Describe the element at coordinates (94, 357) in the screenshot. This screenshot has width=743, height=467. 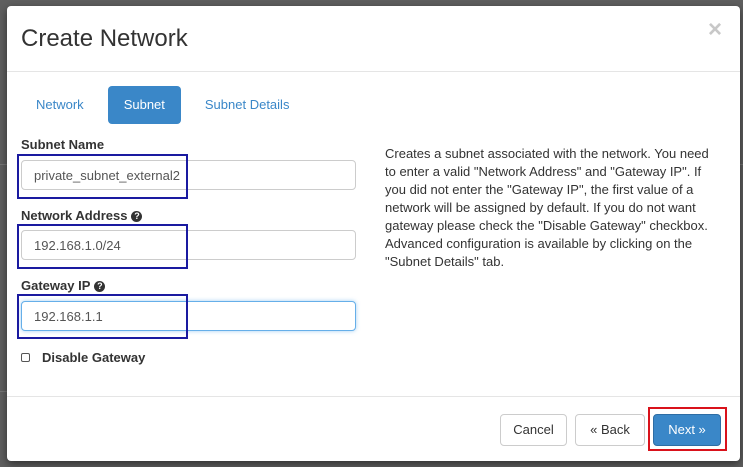
I see `disable-gateway-label: Disable Gateway` at that location.